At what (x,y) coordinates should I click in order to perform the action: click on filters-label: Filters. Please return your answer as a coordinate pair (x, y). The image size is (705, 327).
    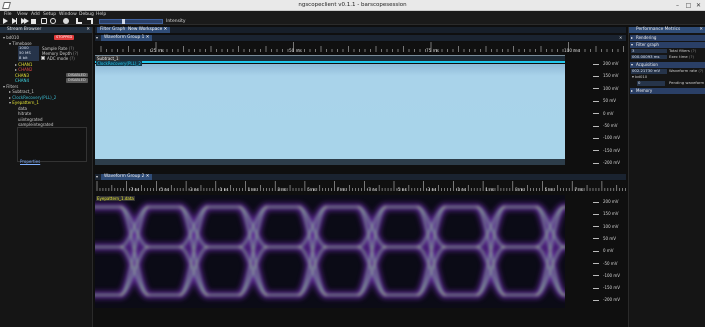
    Looking at the image, I should click on (12, 86).